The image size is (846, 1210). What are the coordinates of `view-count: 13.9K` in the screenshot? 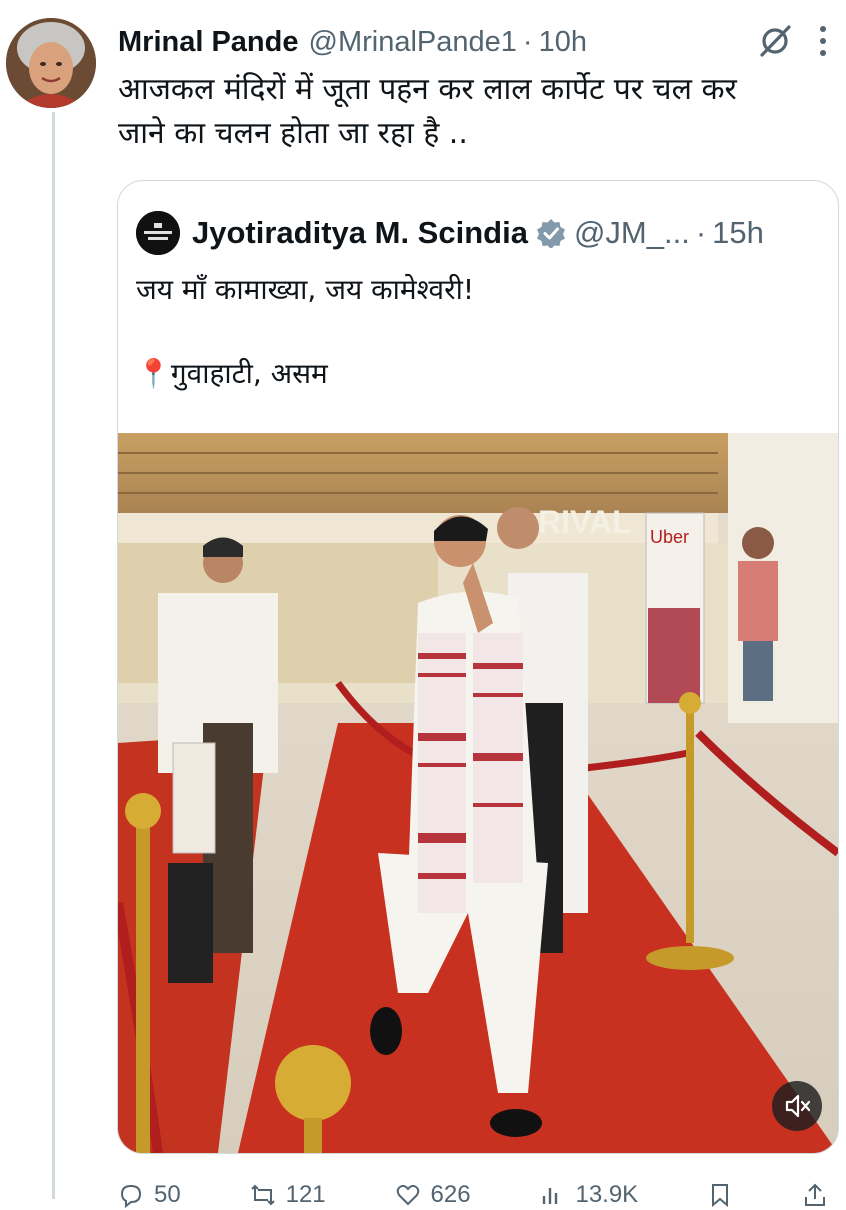 It's located at (607, 1194).